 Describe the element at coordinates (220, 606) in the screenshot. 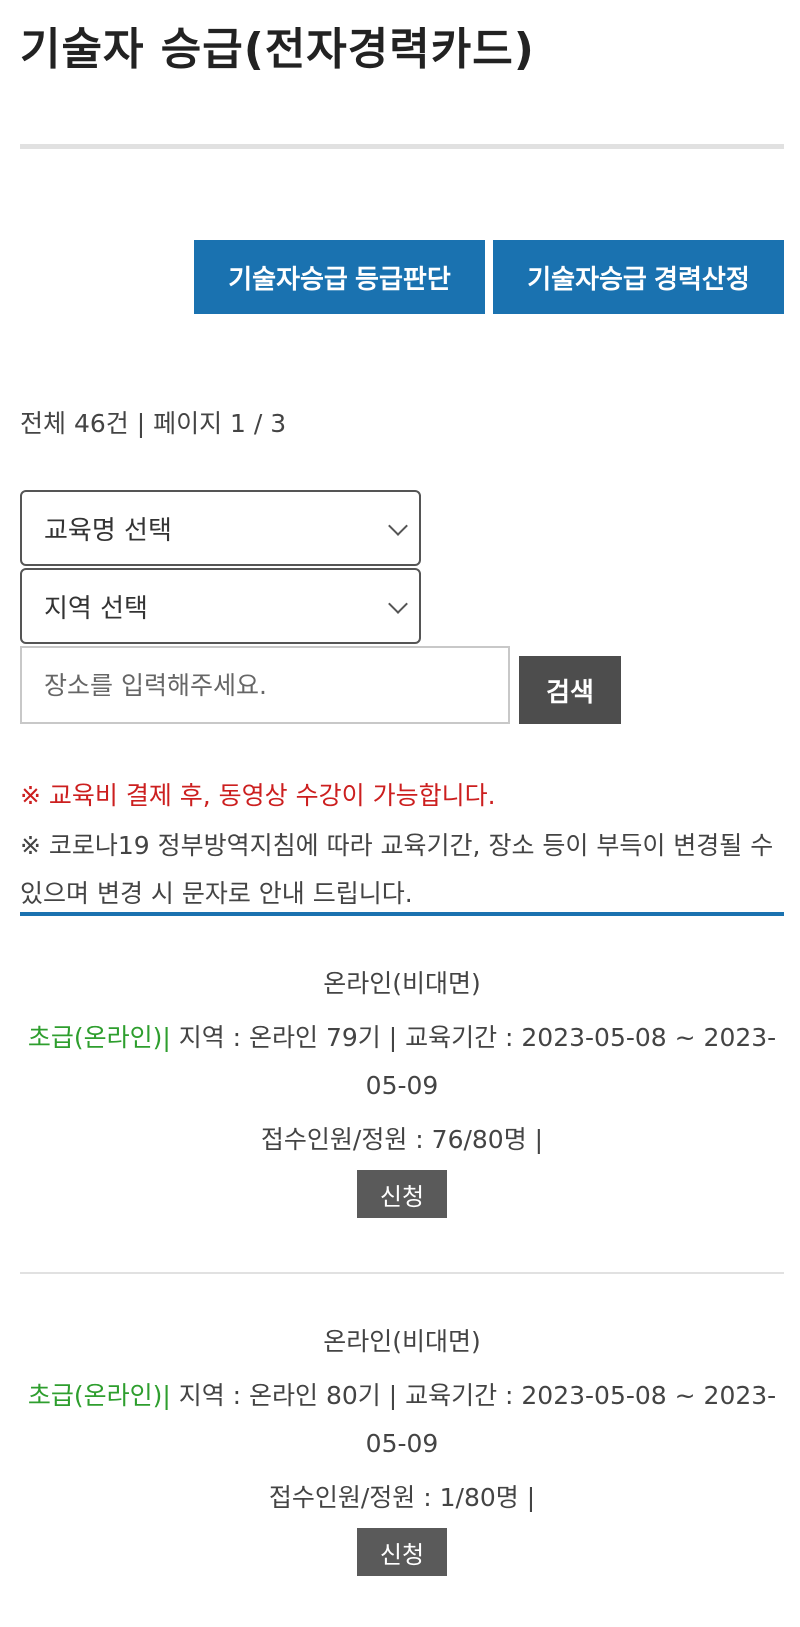

I see `region-select: 지역 선택` at that location.